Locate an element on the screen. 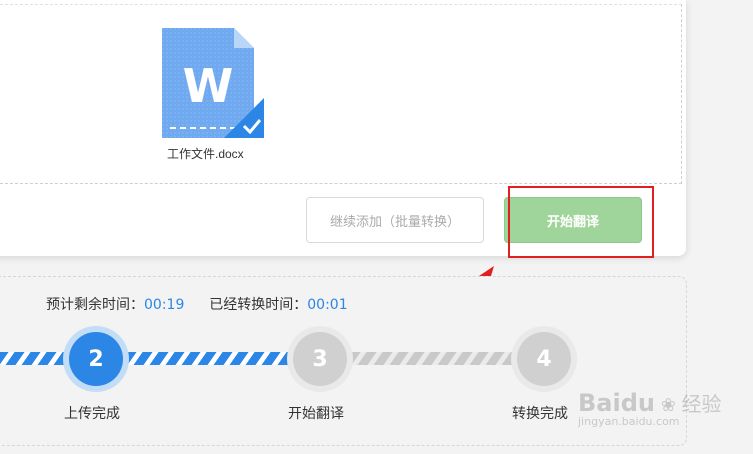 The height and width of the screenshot is (454, 753). step-2-circle: 2 is located at coordinates (96, 359).